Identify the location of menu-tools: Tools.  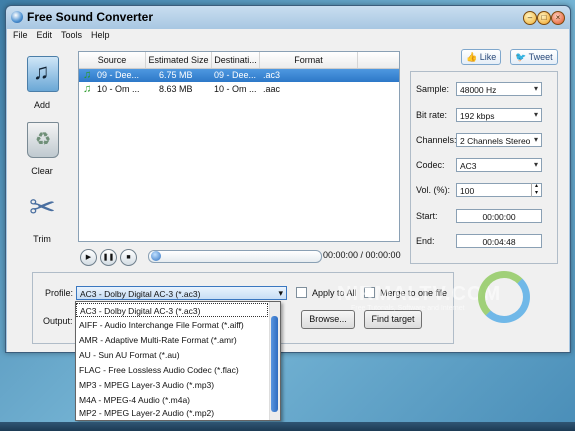
(70, 34).